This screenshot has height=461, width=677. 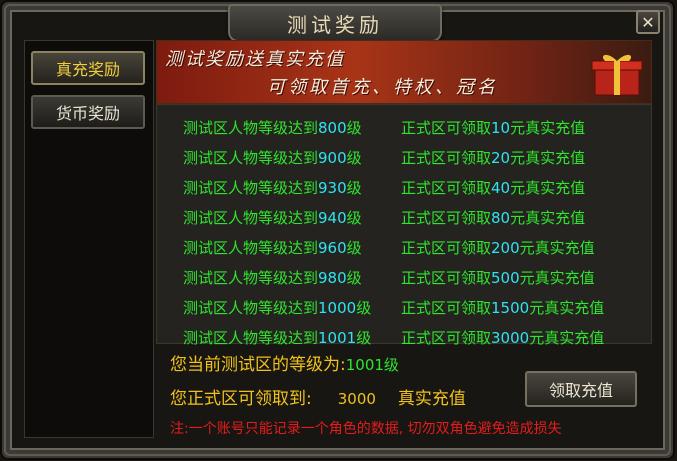 What do you see at coordinates (335, 23) in the screenshot?
I see `window-title: 测试奖励` at bounding box center [335, 23].